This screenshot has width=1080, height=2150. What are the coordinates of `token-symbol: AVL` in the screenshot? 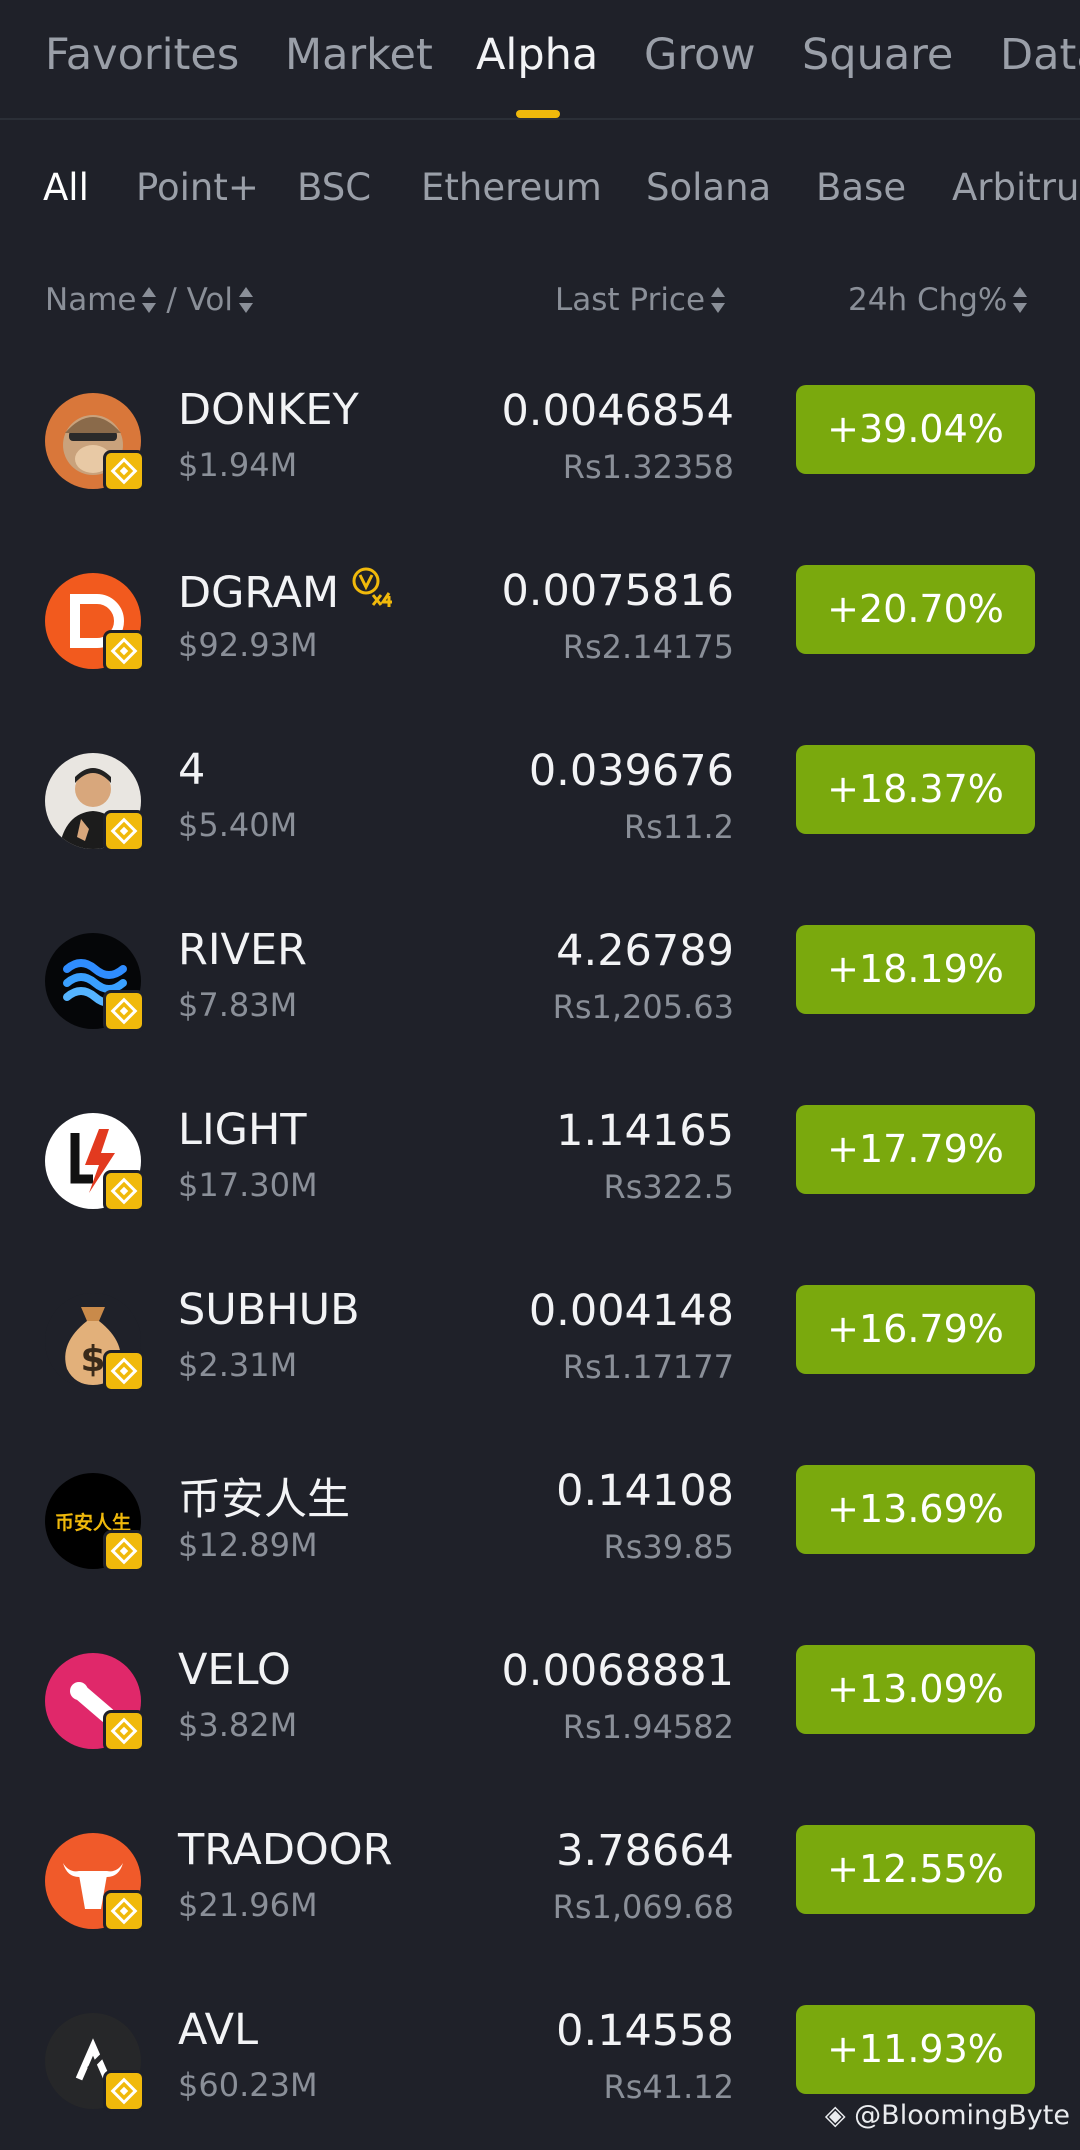 It's located at (218, 2030).